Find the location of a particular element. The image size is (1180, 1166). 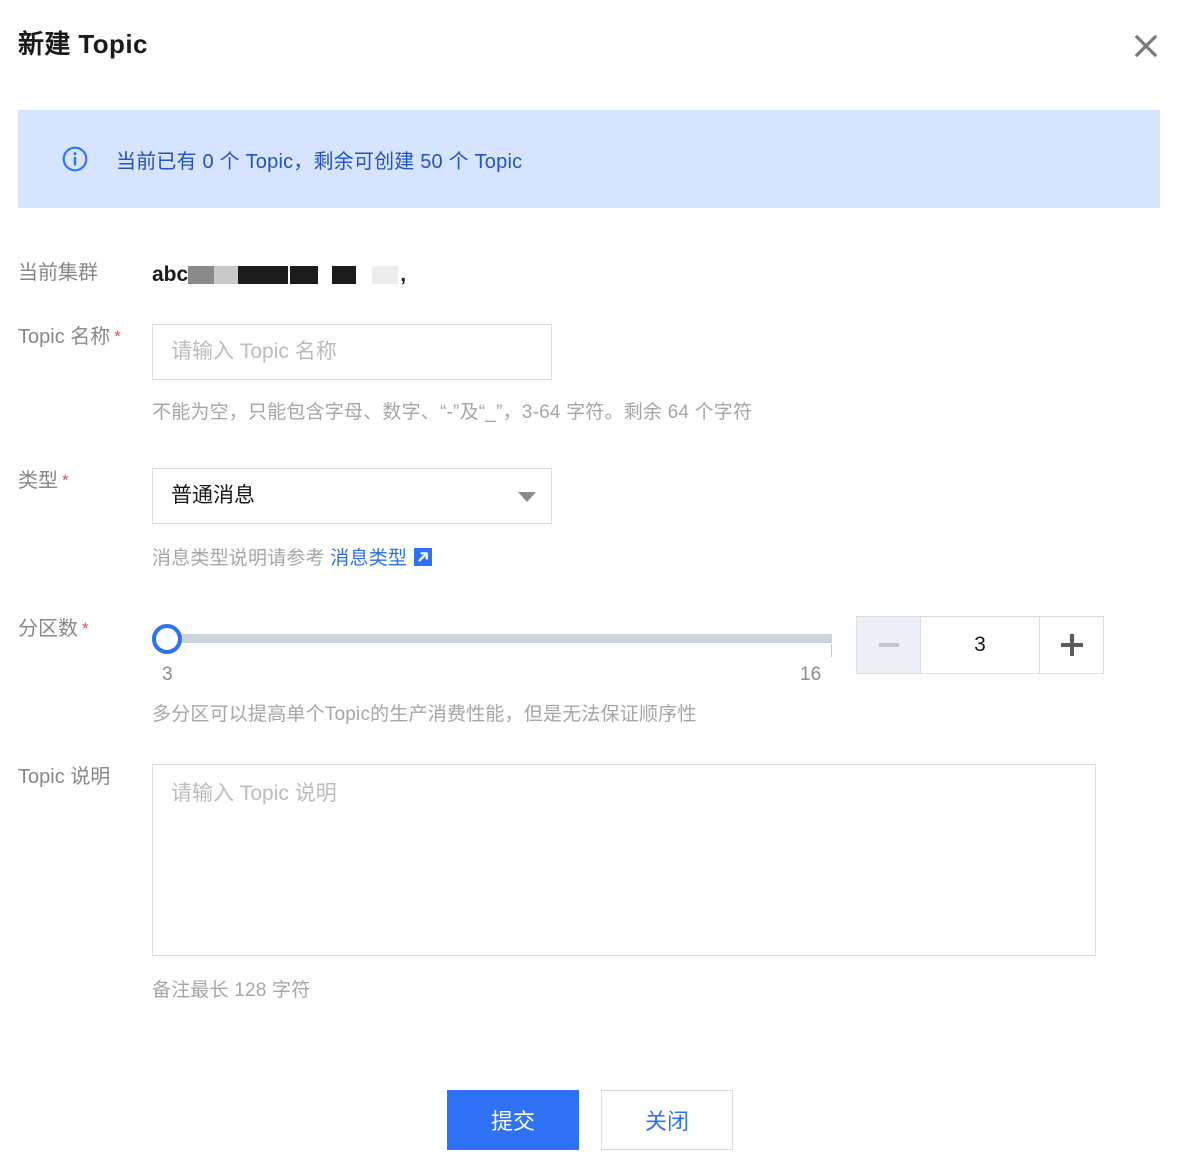

slider-min-label: 3 is located at coordinates (167, 674).